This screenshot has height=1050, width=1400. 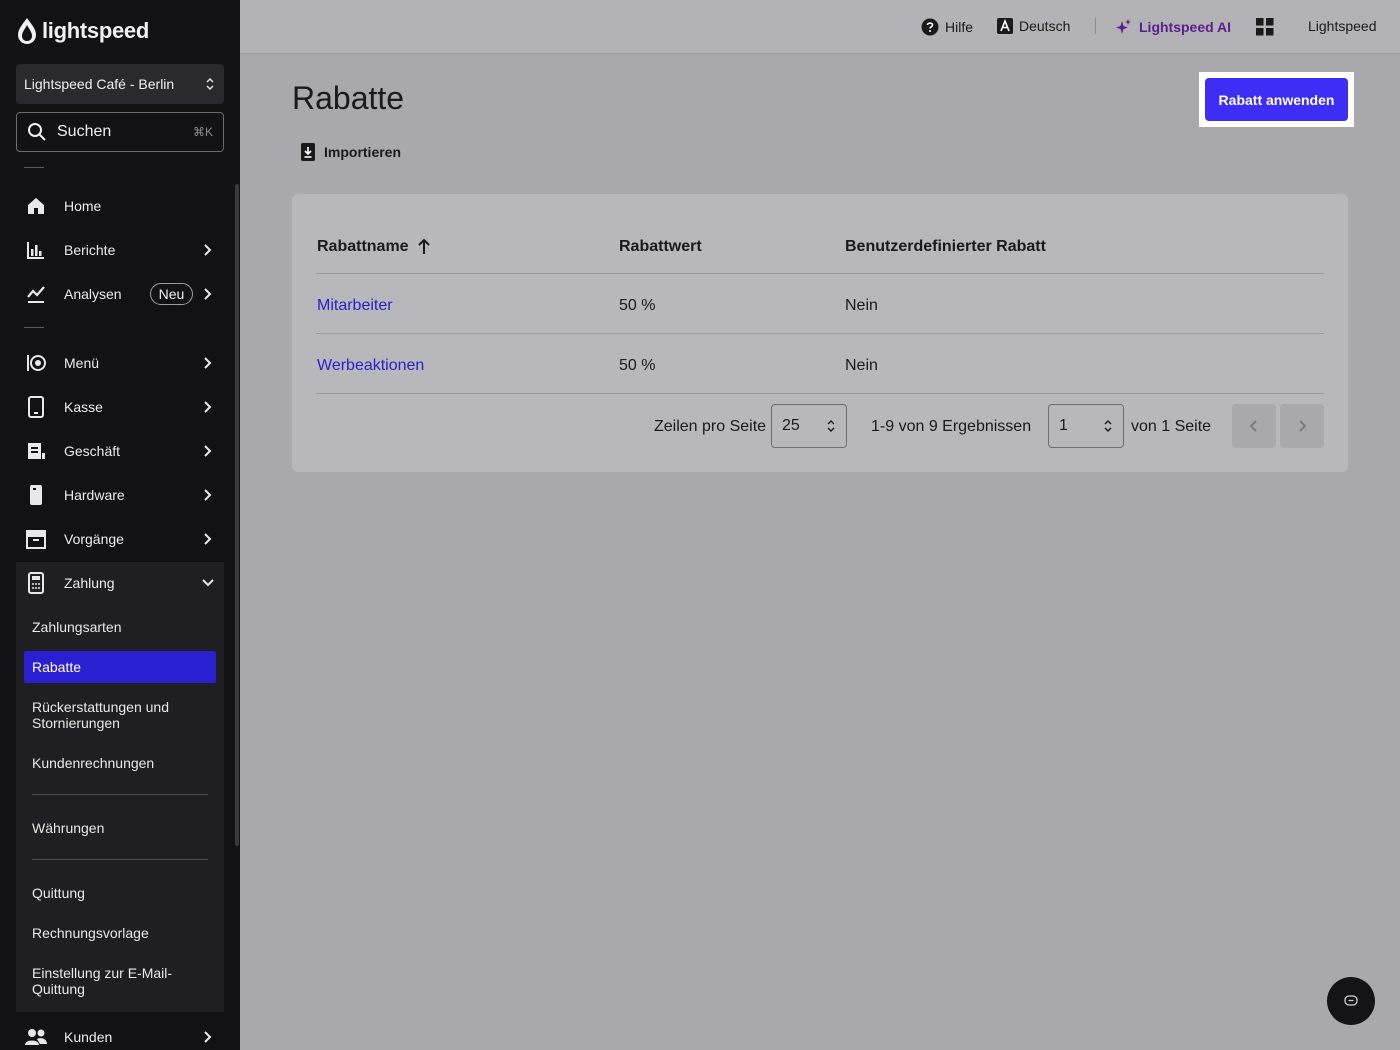 What do you see at coordinates (120, 763) in the screenshot?
I see `sidebar-subitem-kundenrechnungen: Kundenrechnungen` at bounding box center [120, 763].